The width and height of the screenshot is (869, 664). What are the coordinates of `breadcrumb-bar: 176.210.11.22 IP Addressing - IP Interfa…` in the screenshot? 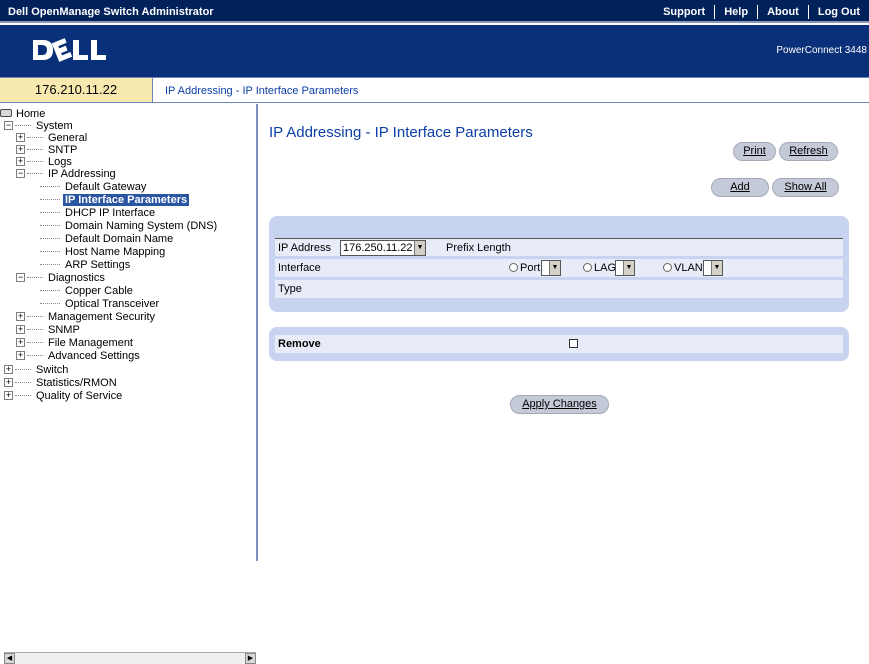 It's located at (434, 90).